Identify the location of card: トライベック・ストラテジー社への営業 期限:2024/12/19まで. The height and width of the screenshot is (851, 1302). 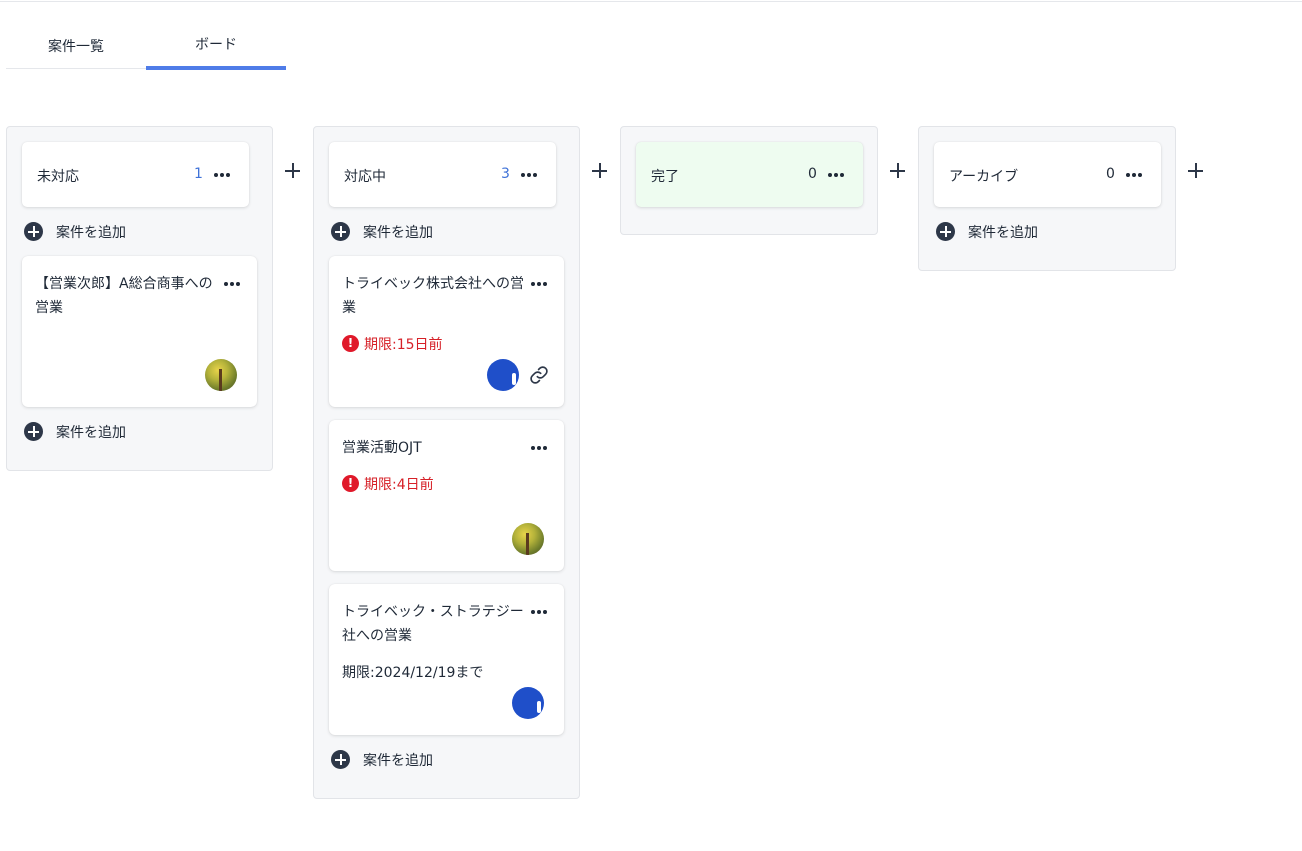
(446, 659).